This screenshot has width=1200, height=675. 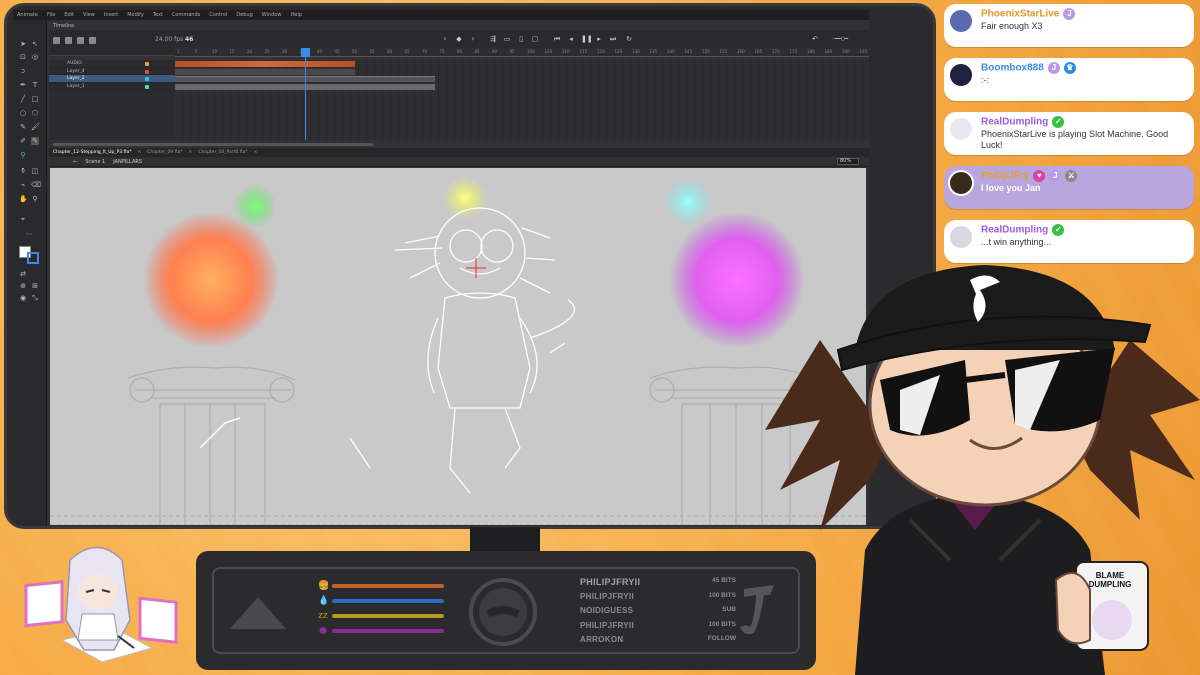 What do you see at coordinates (521, 39) in the screenshot?
I see `insert-blank-icon: ▯` at bounding box center [521, 39].